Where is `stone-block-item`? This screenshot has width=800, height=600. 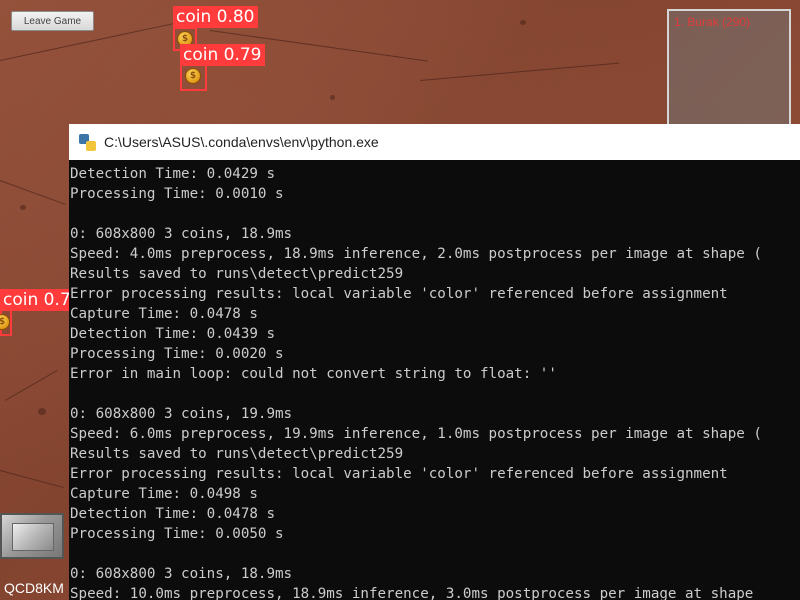 stone-block-item is located at coordinates (32, 536).